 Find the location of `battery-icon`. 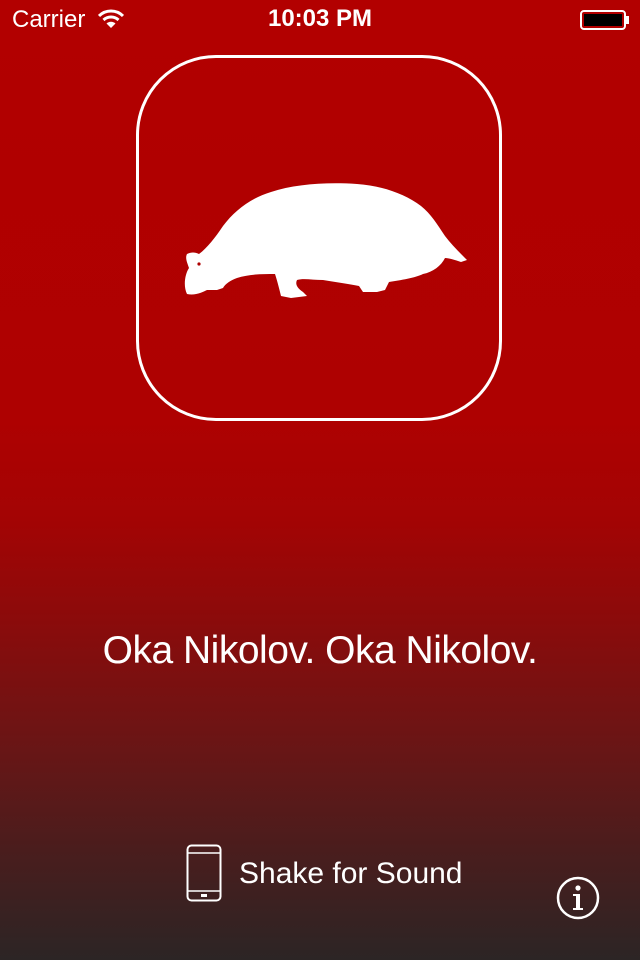

battery-icon is located at coordinates (604, 20).